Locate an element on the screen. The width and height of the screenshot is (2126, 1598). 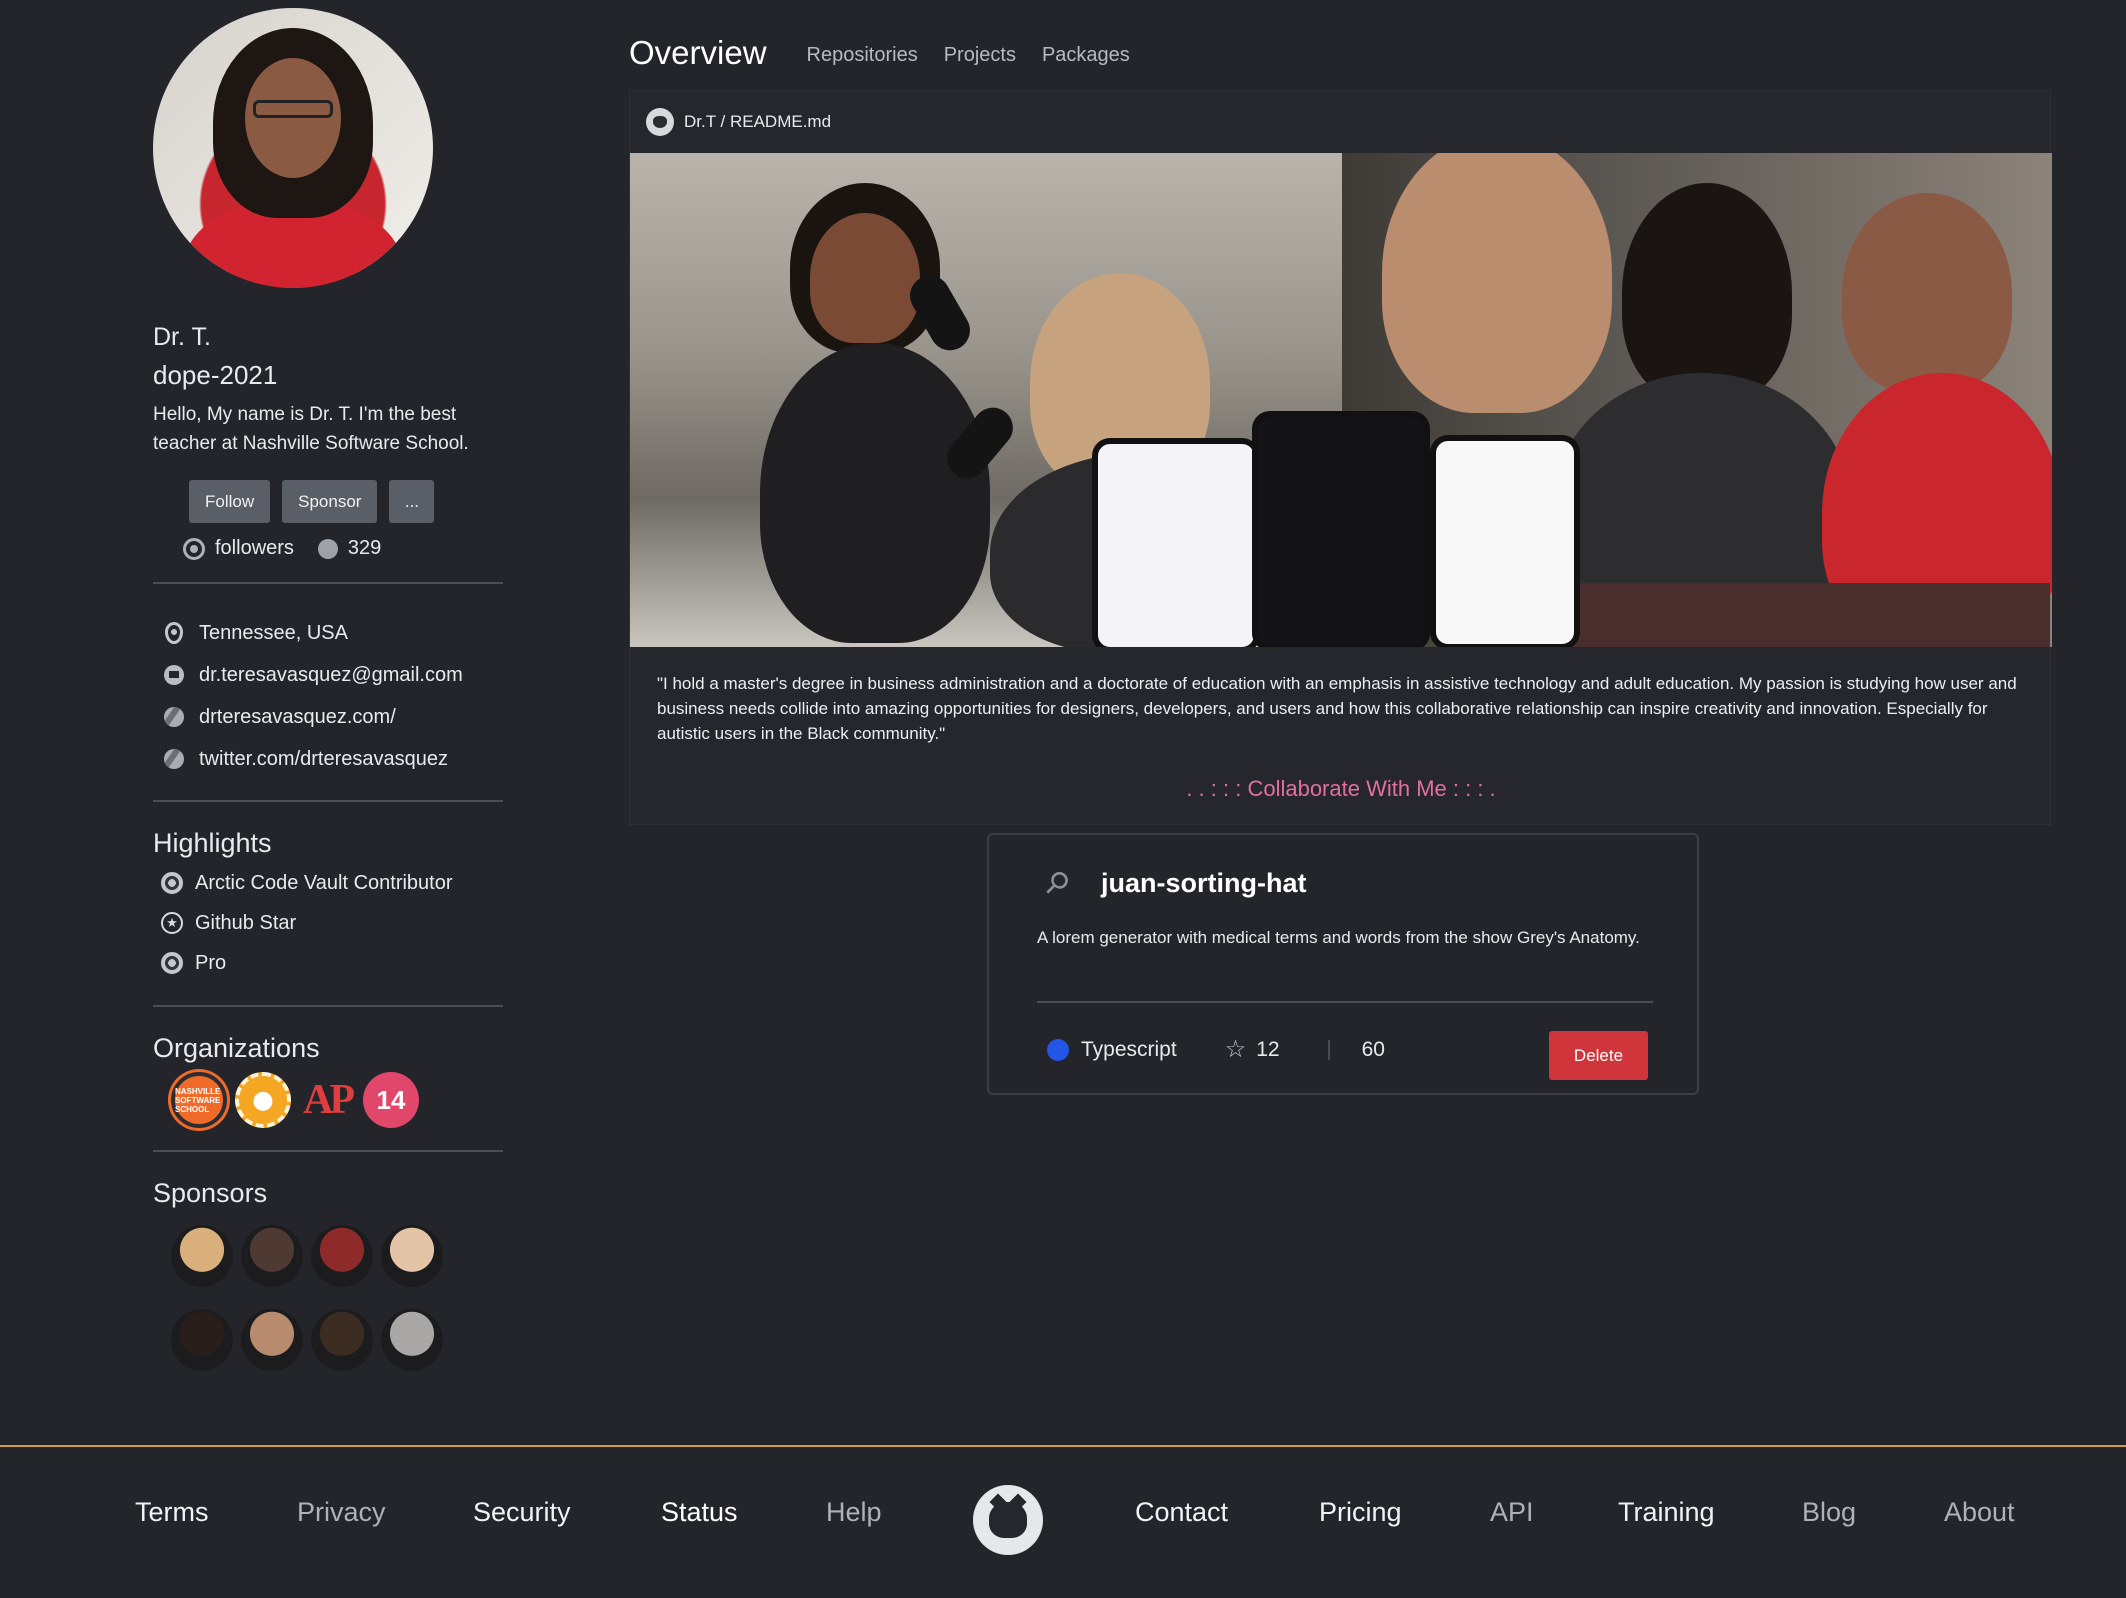
highlight-pro: Pro is located at coordinates (332, 963).